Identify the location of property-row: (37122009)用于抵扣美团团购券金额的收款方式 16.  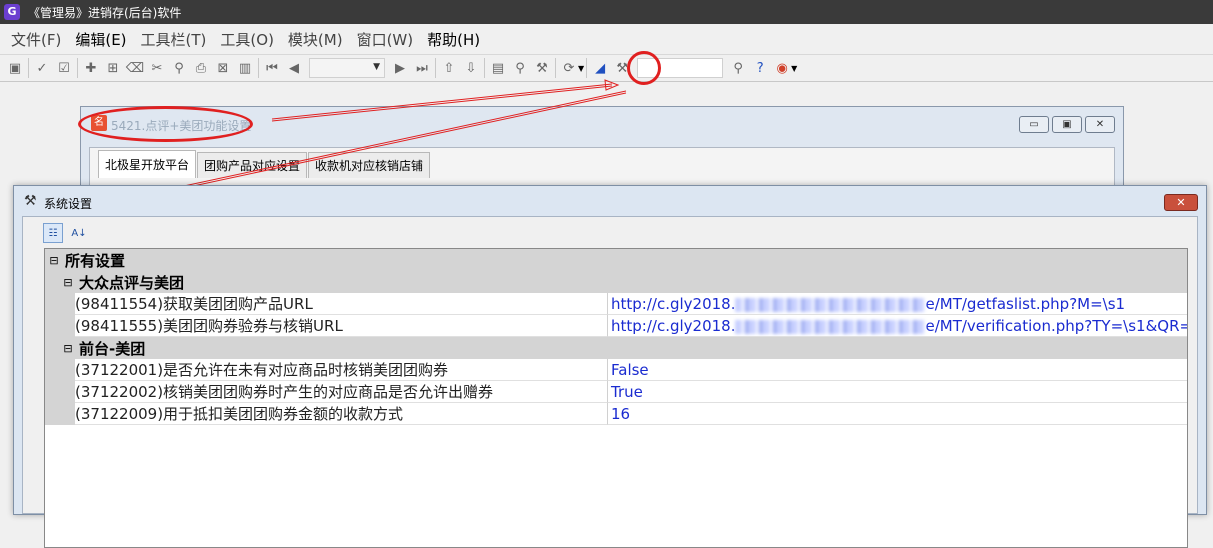
(616, 414).